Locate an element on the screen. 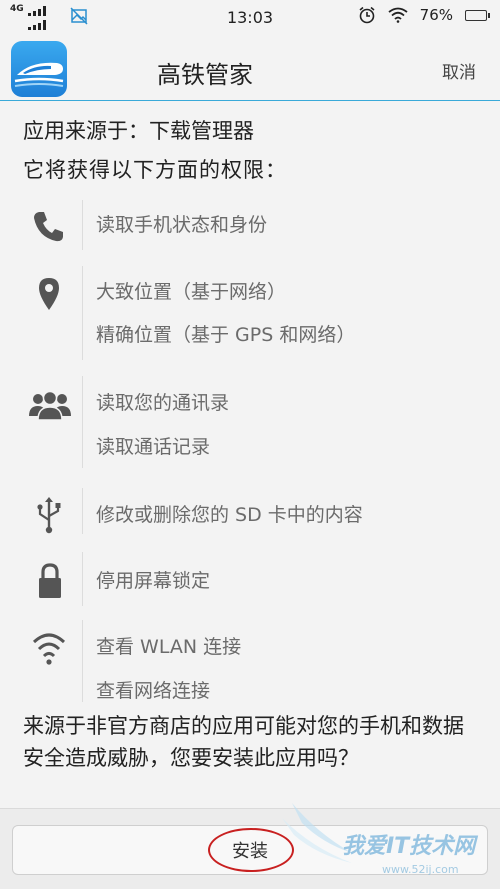  permission-item: 修改或删除您的 SD 卡中的内容 is located at coordinates (229, 515).